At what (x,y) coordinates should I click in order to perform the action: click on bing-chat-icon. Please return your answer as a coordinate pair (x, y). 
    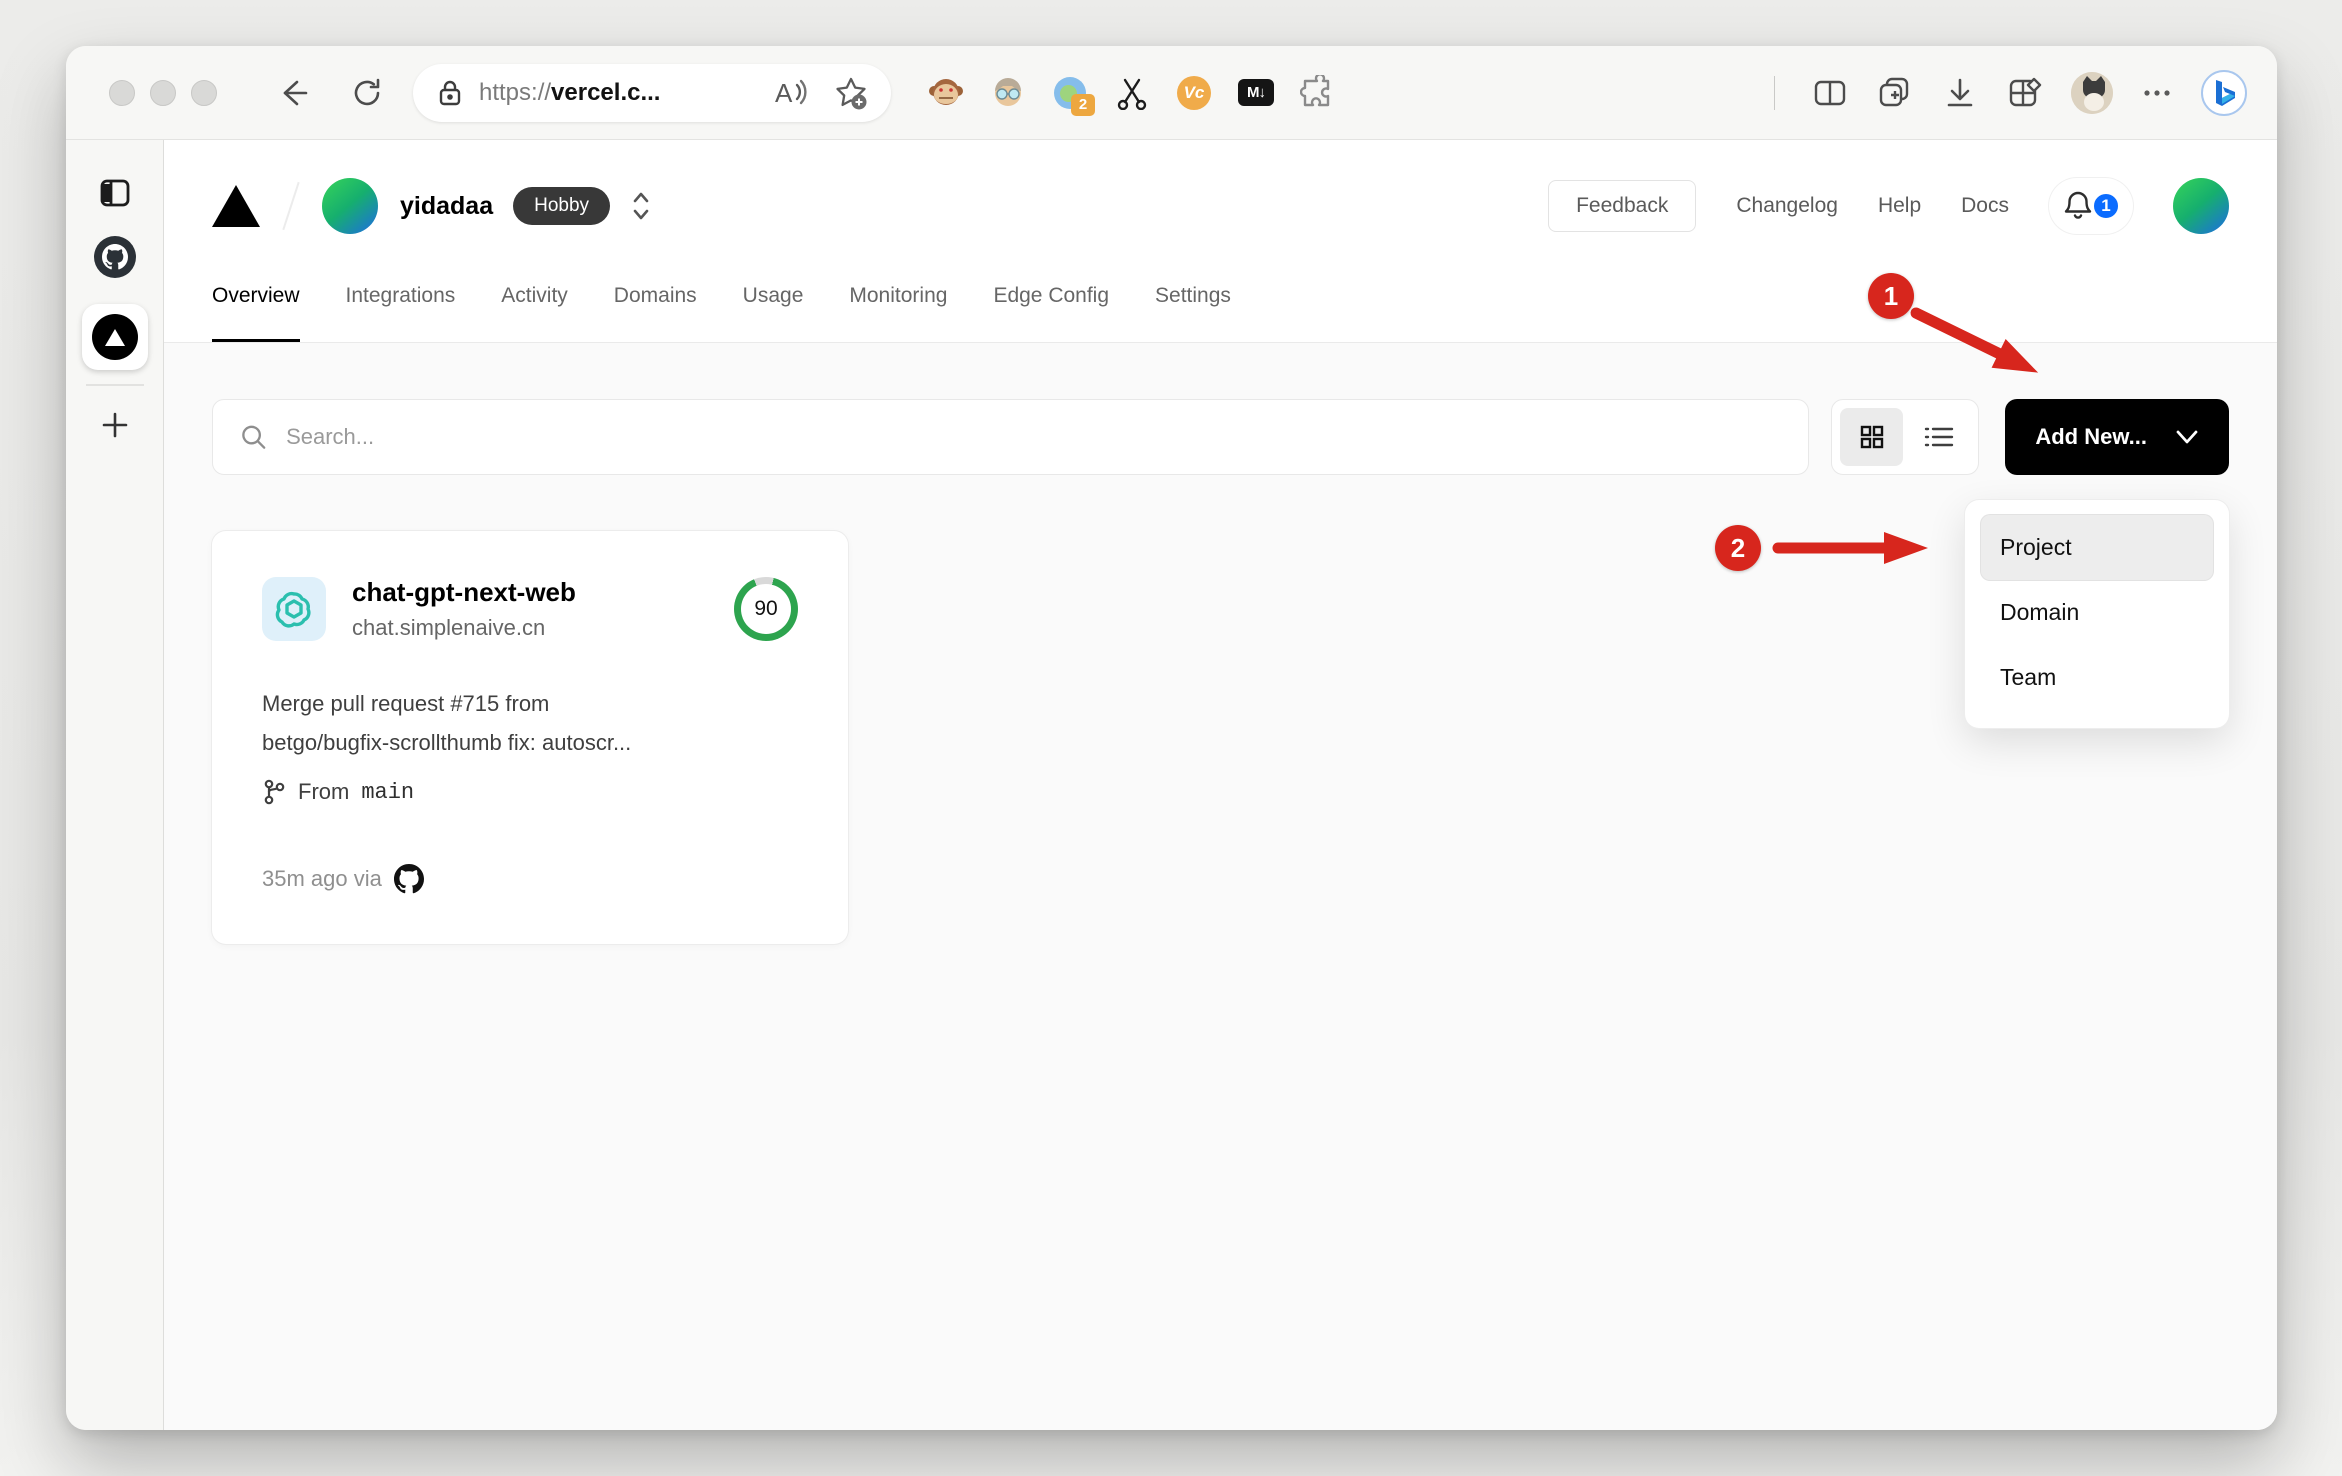
    Looking at the image, I should click on (2224, 92).